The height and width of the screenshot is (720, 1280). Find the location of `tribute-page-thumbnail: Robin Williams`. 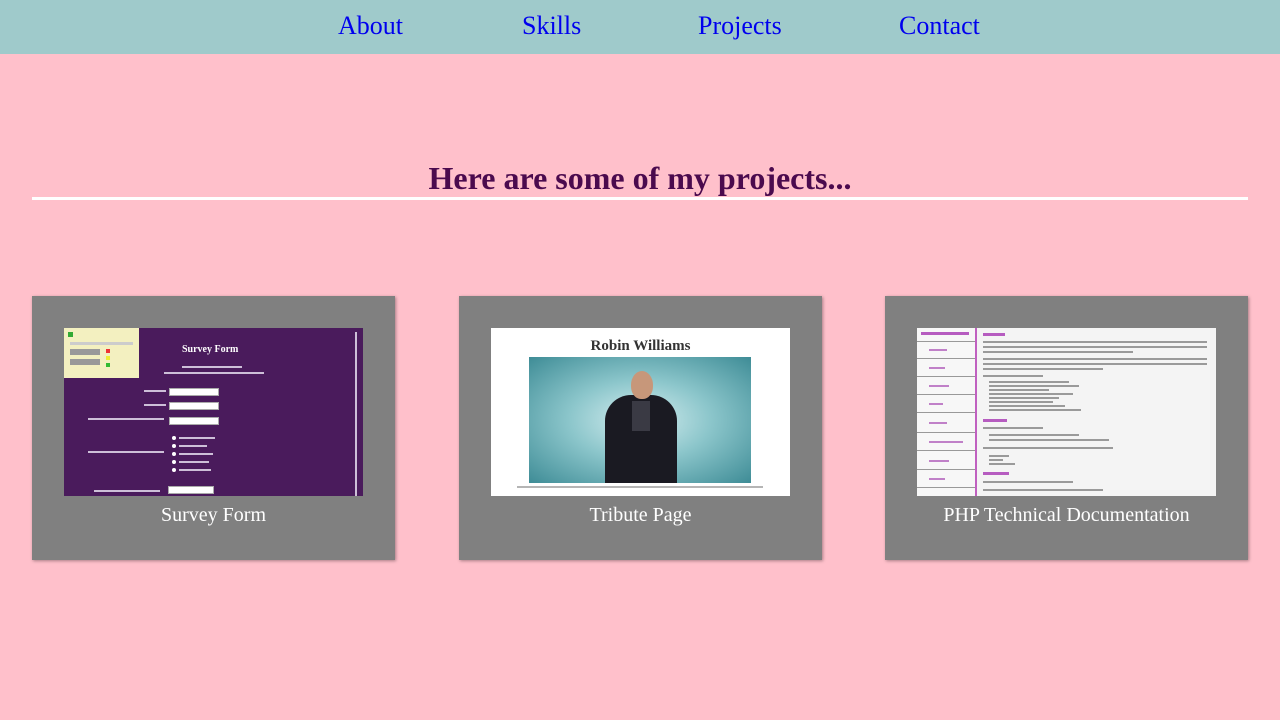

tribute-page-thumbnail: Robin Williams is located at coordinates (640, 412).